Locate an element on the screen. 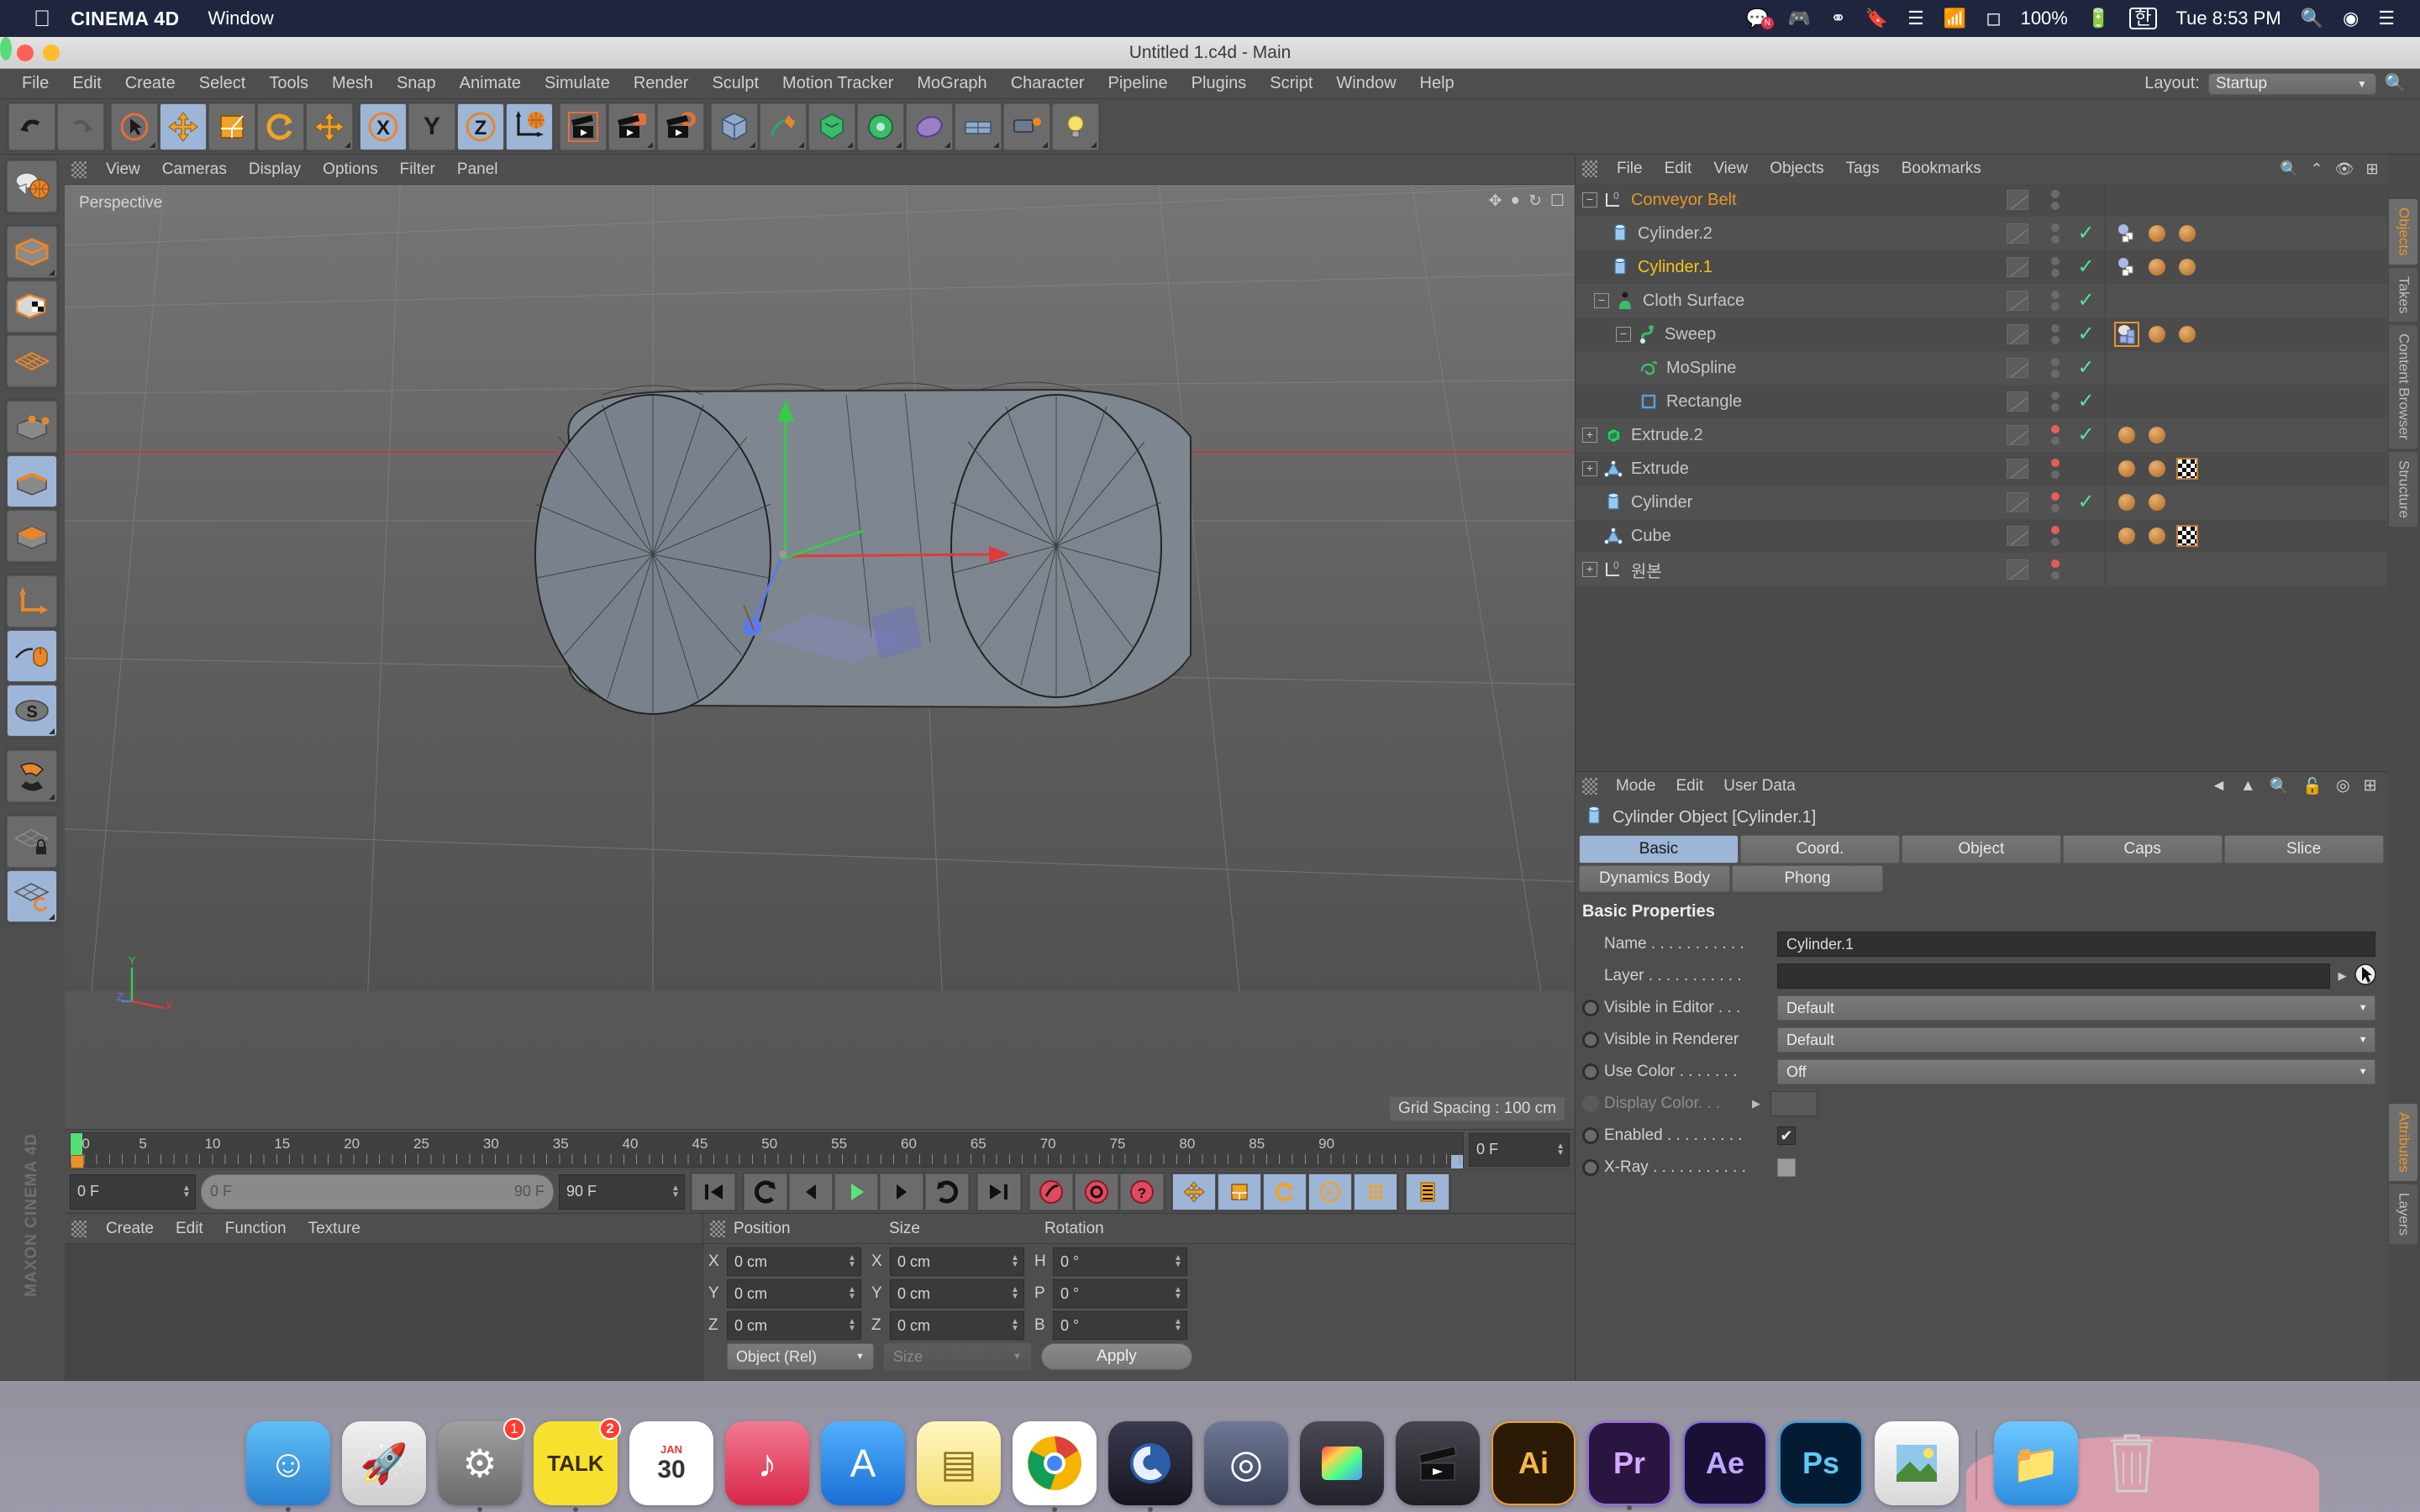 This screenshot has height=1512, width=2420. input-source-icon: 한 is located at coordinates (2143, 18).